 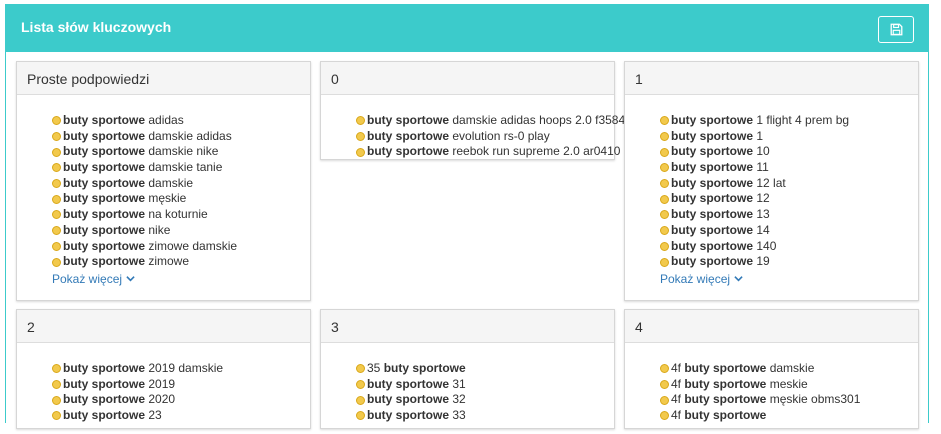 What do you see at coordinates (181, 385) in the screenshot?
I see `keyword-item: buty sportowe 2019` at bounding box center [181, 385].